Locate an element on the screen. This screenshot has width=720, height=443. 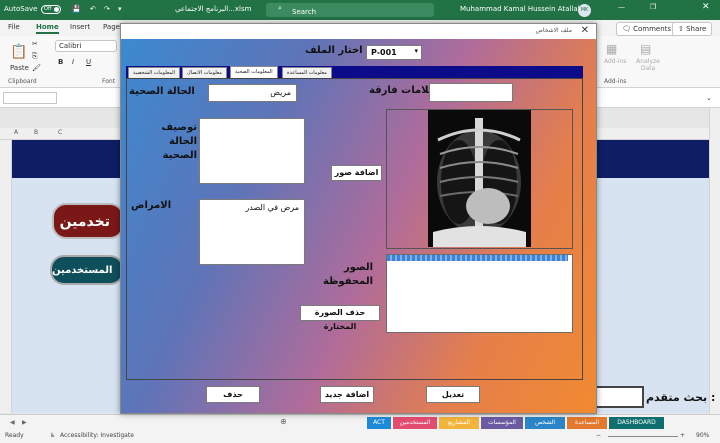
file-select-dropdown: P-001 ▾ is located at coordinates (394, 52).